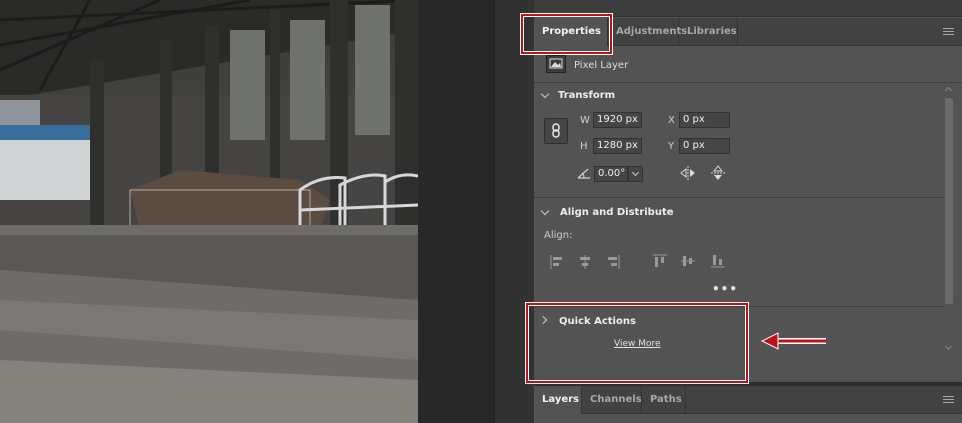 The width and height of the screenshot is (962, 423). What do you see at coordinates (585, 262) in the screenshot?
I see `align-horizontal-centers-icon` at bounding box center [585, 262].